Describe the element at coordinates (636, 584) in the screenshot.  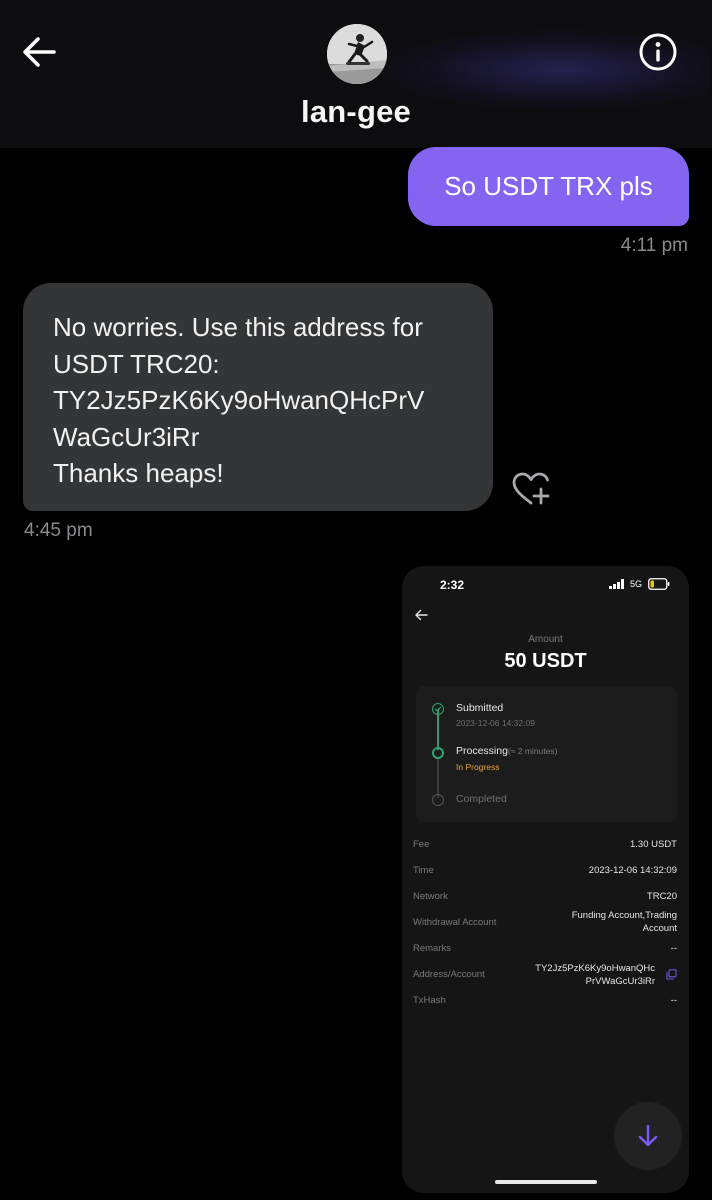
I see `network-type: 5G` at that location.